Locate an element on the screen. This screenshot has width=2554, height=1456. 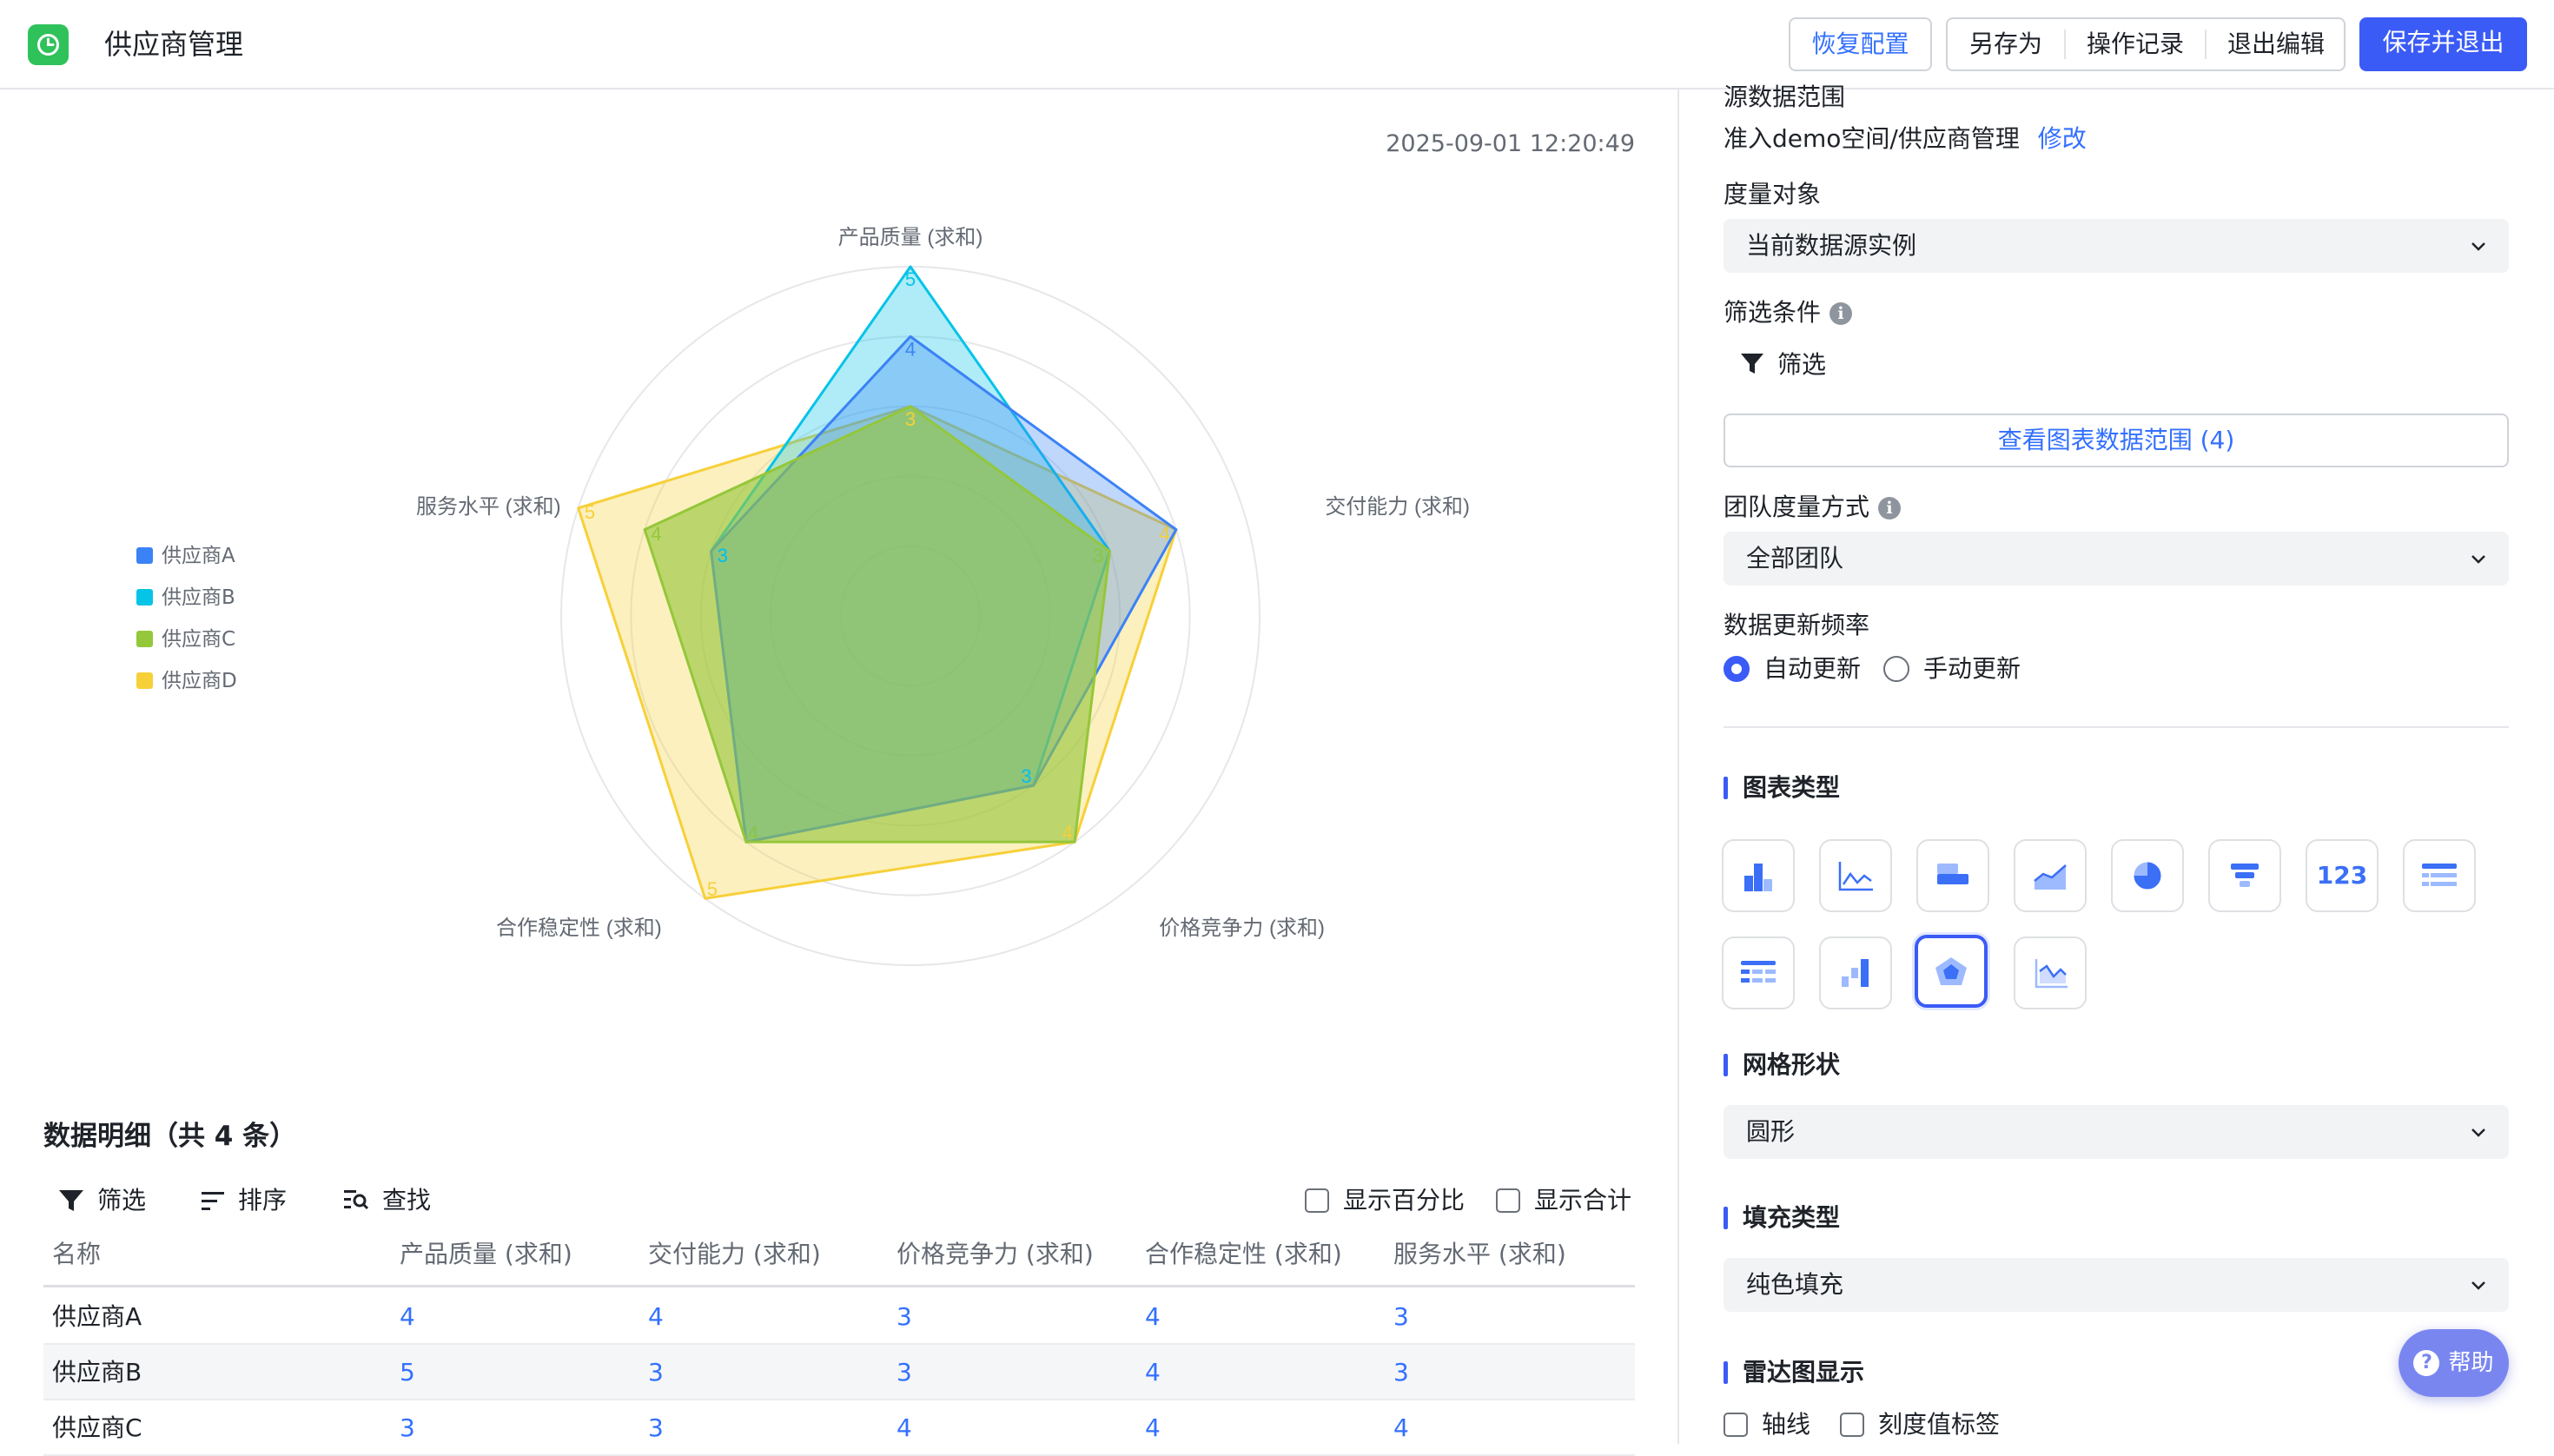
legend-item: 供应商B is located at coordinates (186, 598).